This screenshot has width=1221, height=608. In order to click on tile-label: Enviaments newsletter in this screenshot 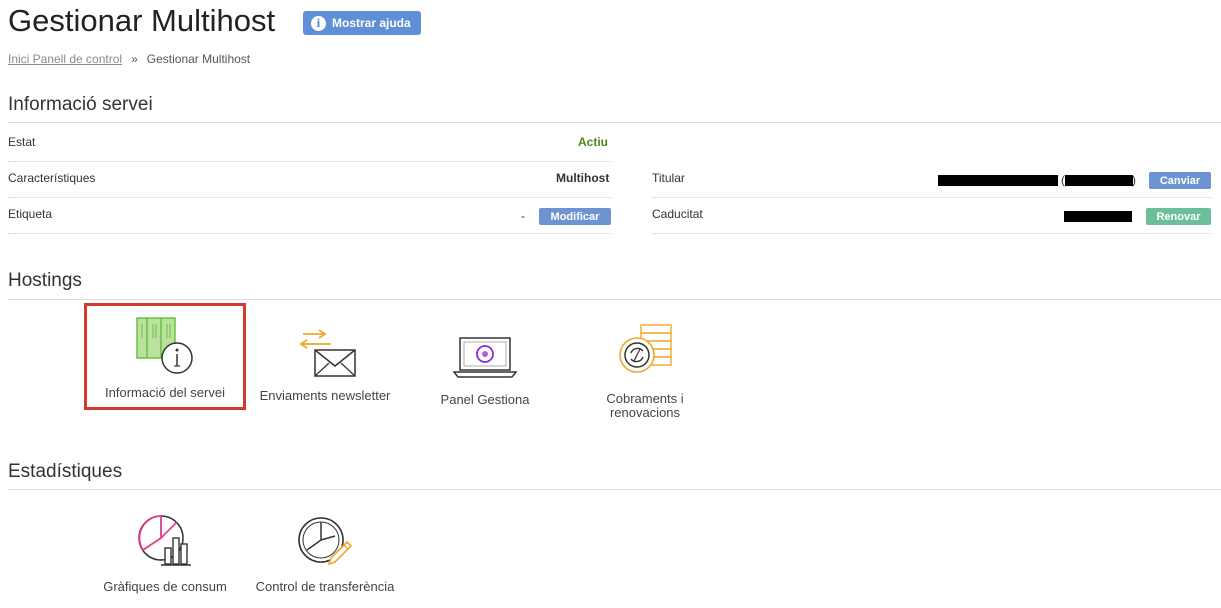, I will do `click(325, 395)`.